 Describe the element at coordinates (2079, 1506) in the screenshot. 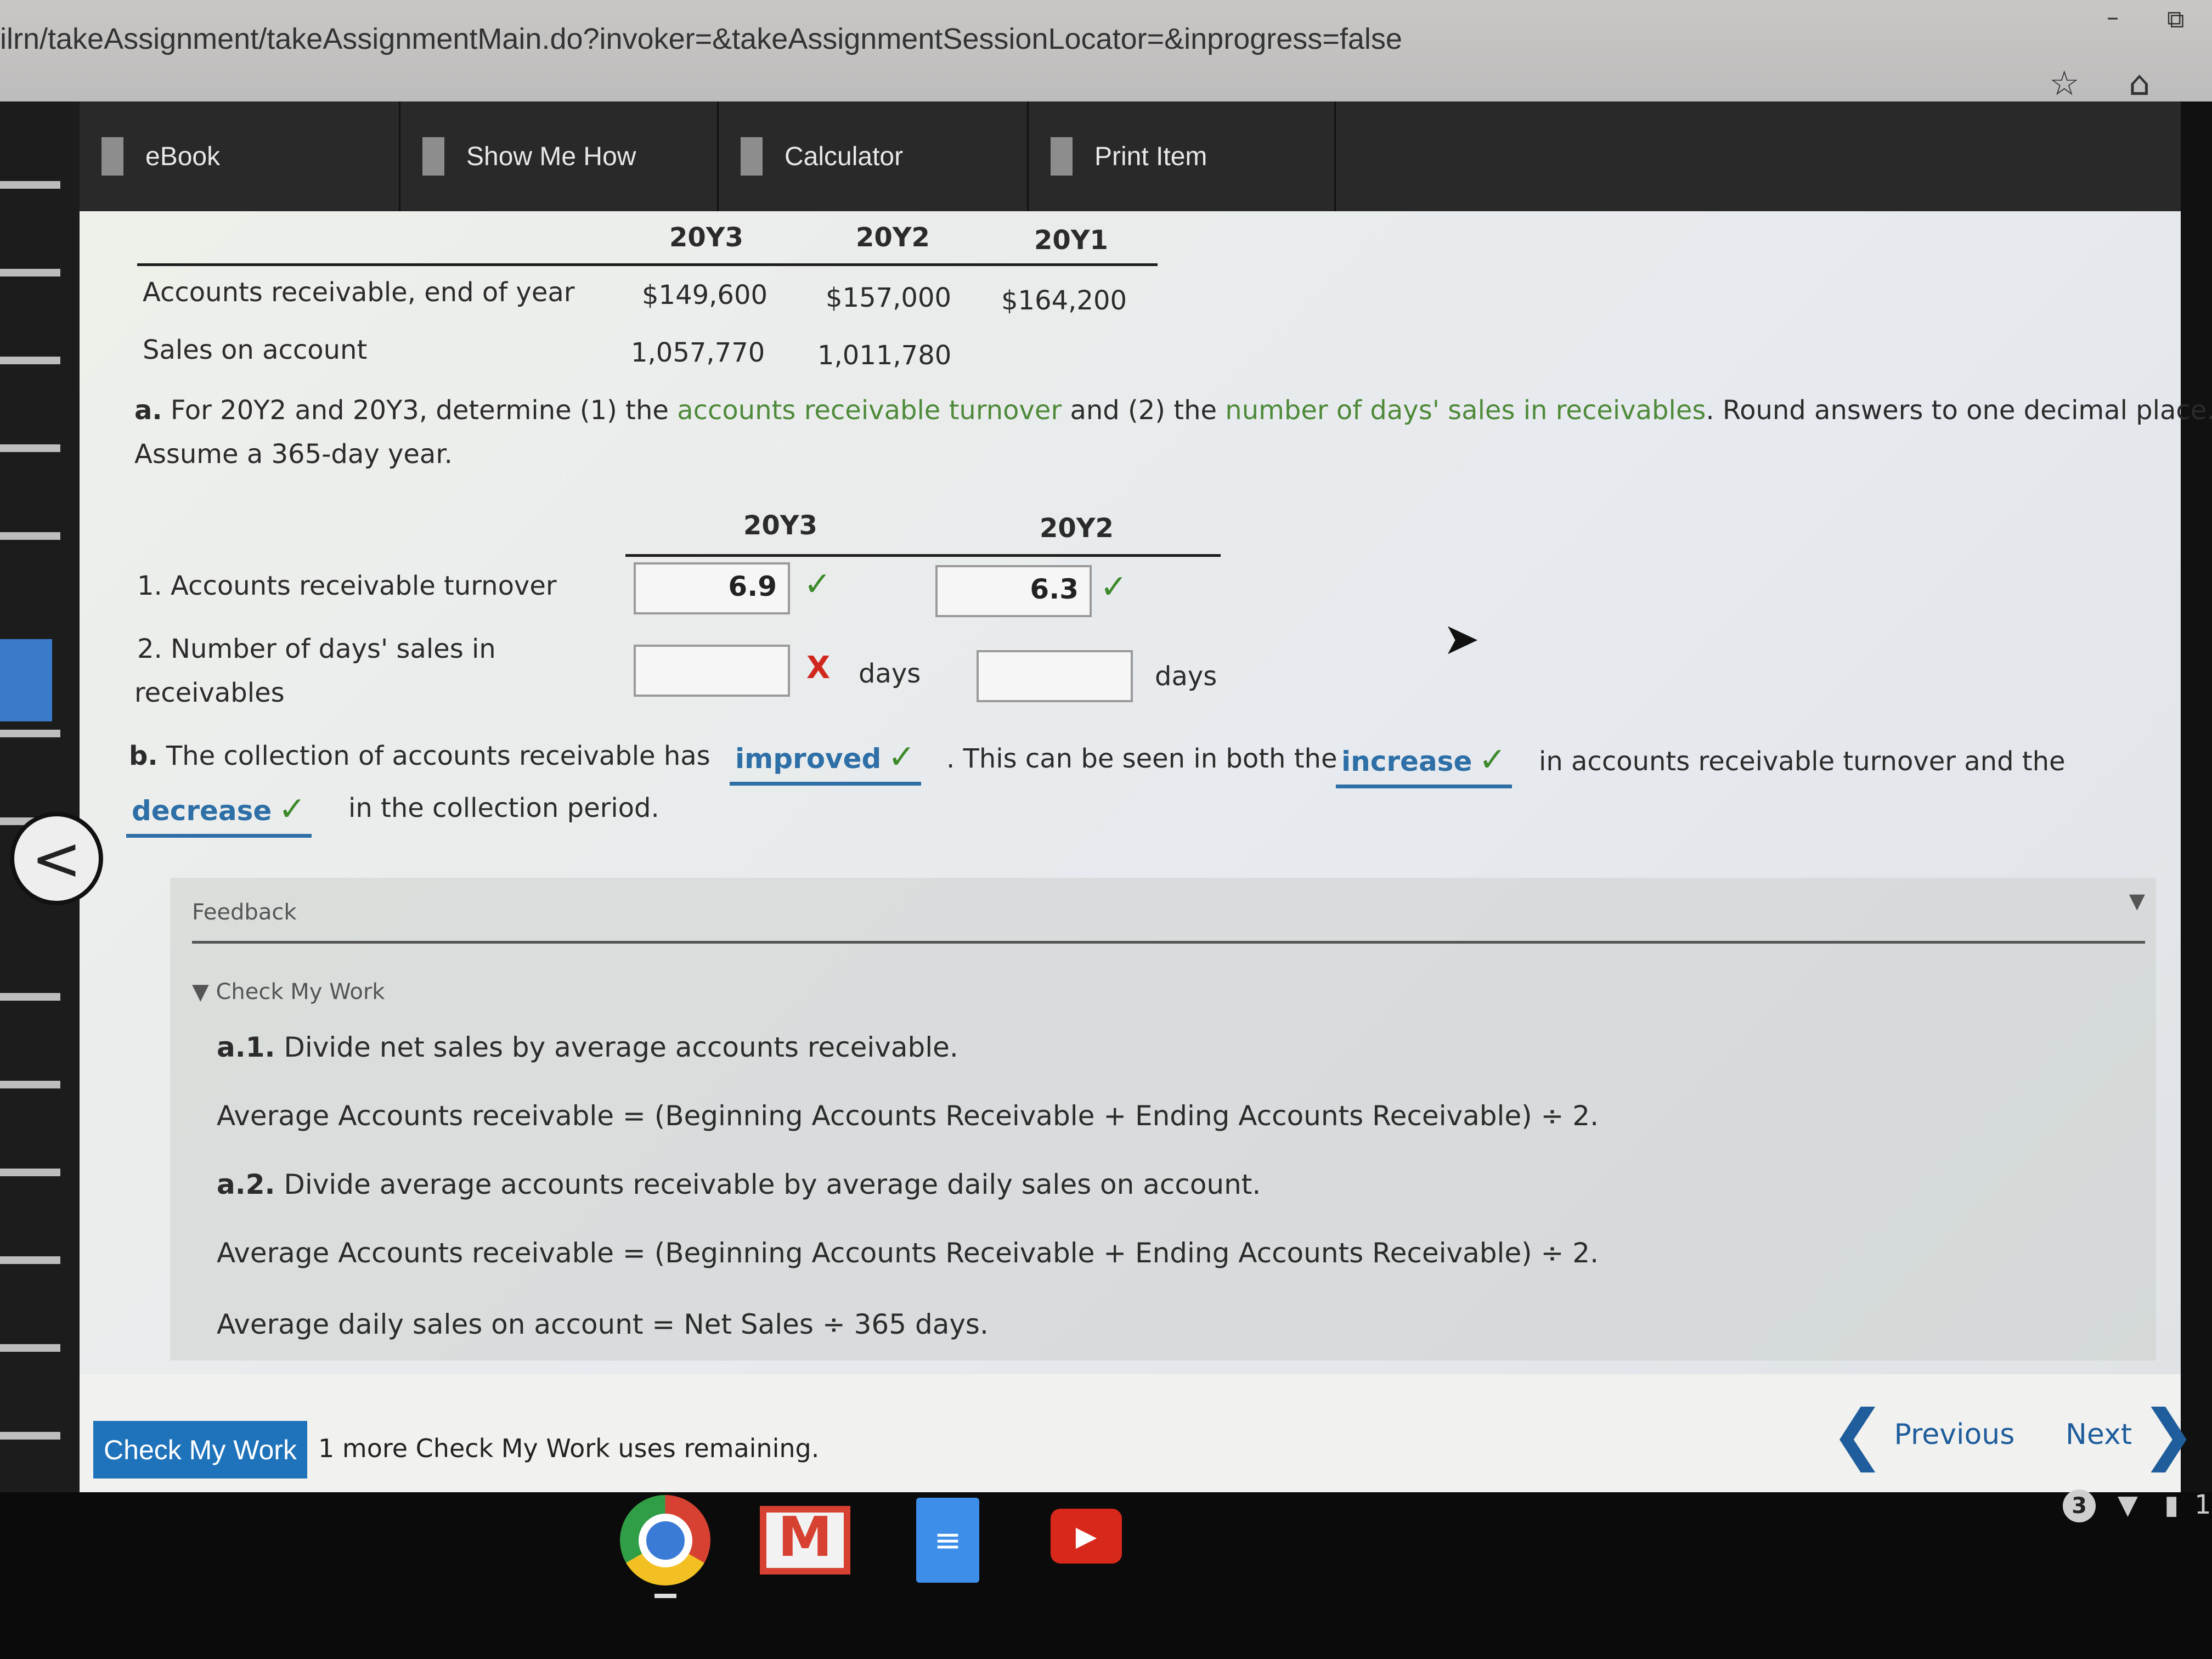

I see `notification-count-badge: 3` at that location.